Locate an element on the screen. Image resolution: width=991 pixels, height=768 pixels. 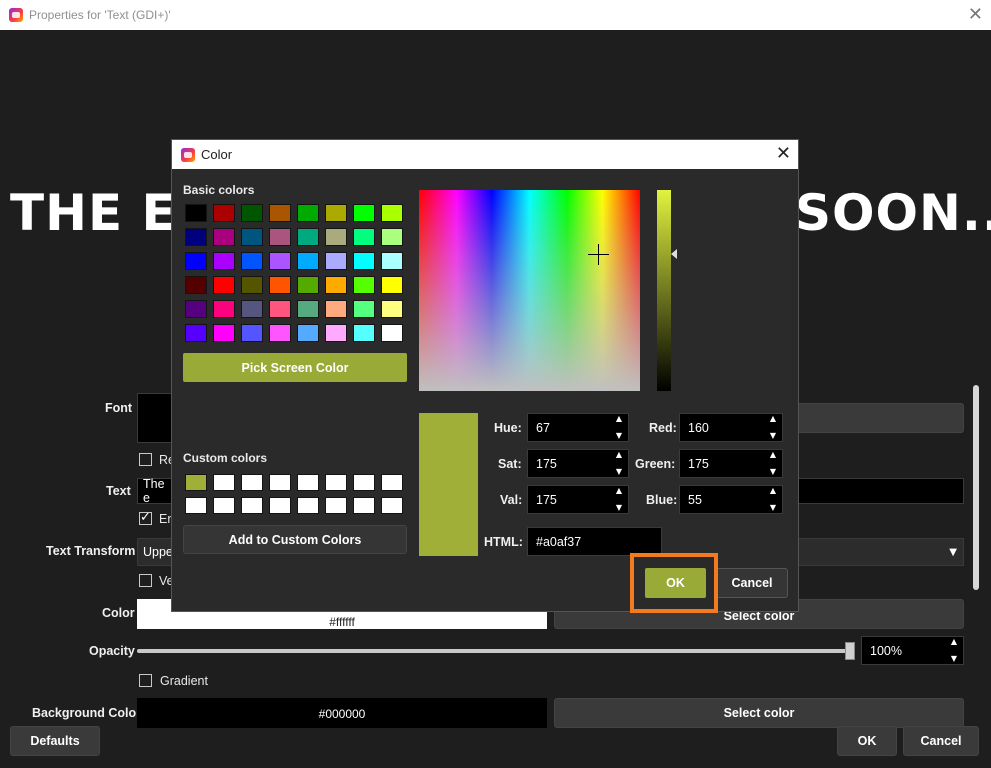
ok-button: OK is located at coordinates (867, 741).